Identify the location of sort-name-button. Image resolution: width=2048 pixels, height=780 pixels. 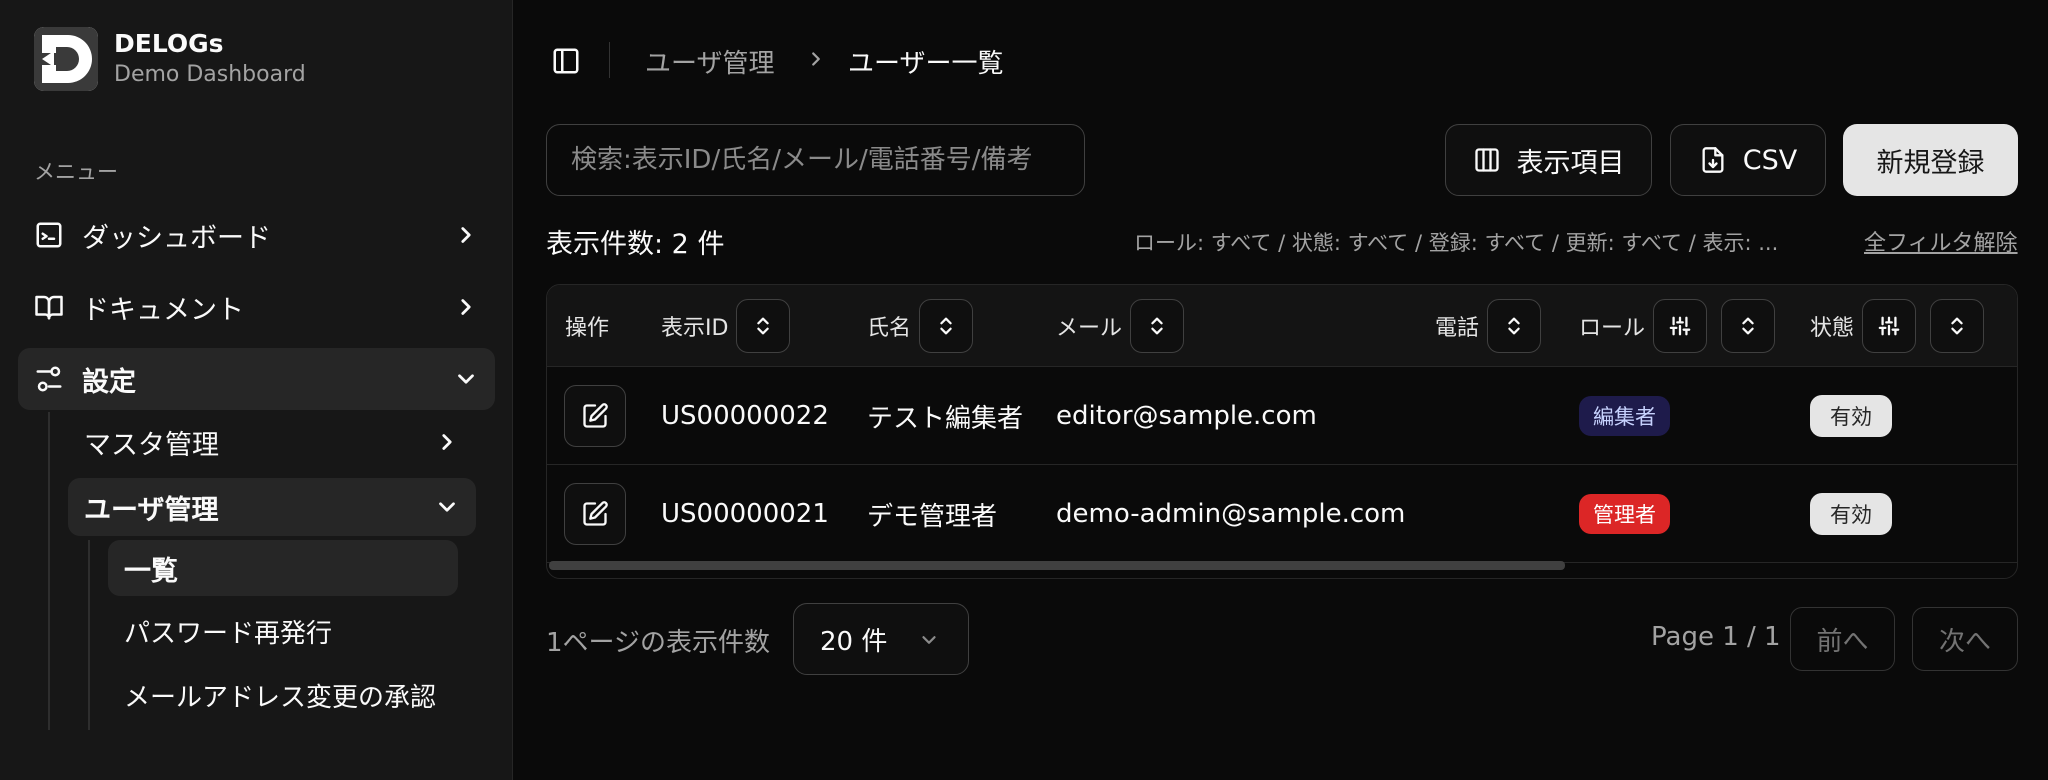
(946, 326).